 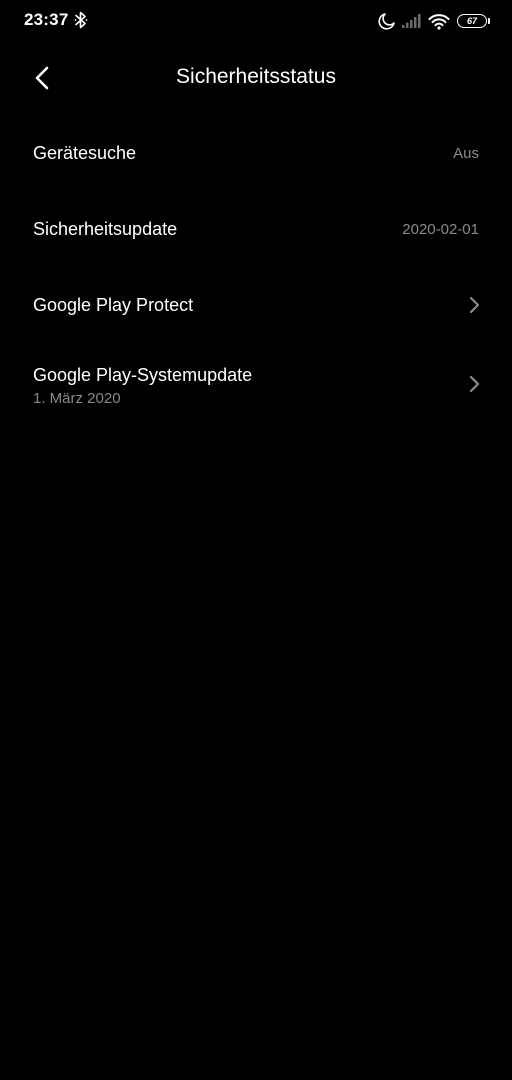 What do you see at coordinates (256, 229) in the screenshot?
I see `row-sicherheitsupdate: Sicherheitsupdate 2020-02-01` at bounding box center [256, 229].